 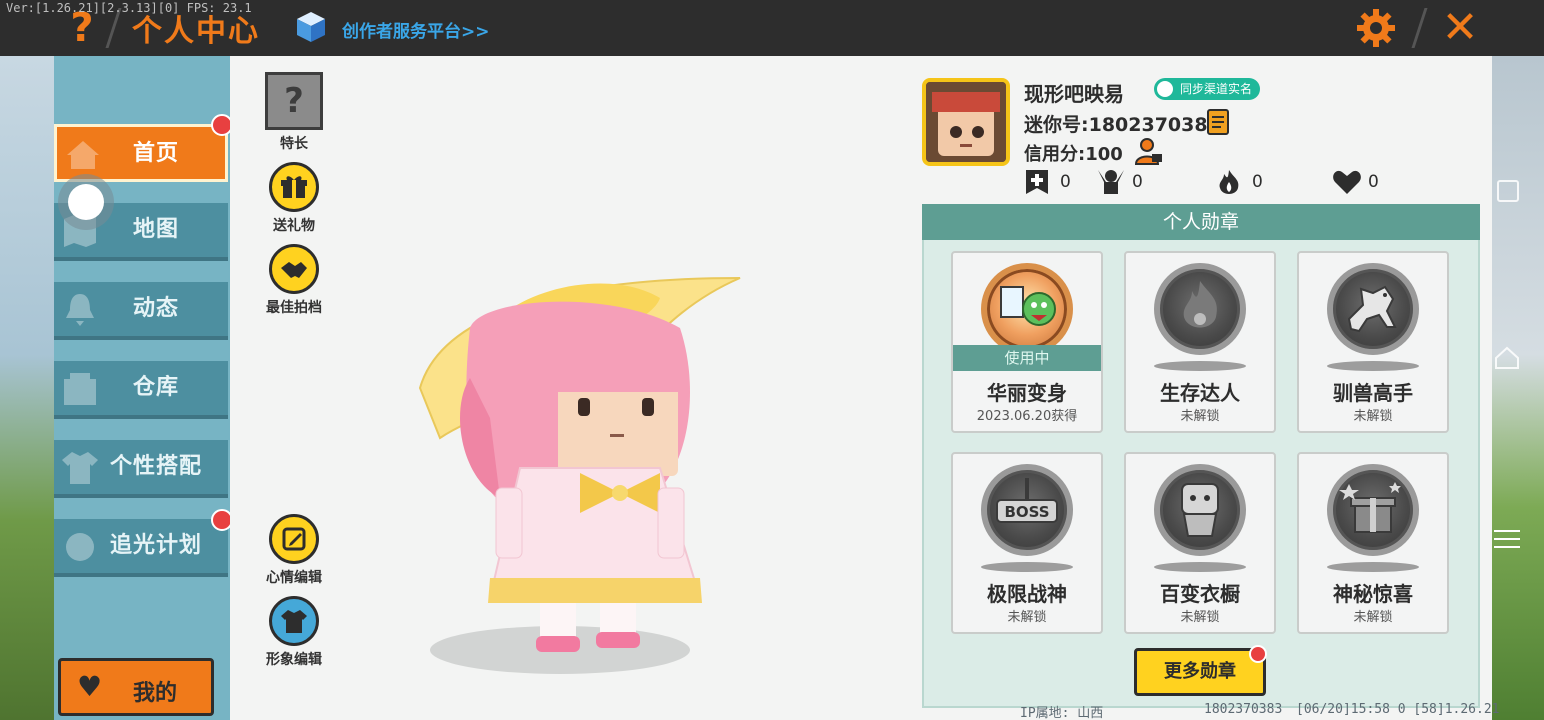 I want to click on mine-button: ♥ 我的, so click(x=136, y=687).